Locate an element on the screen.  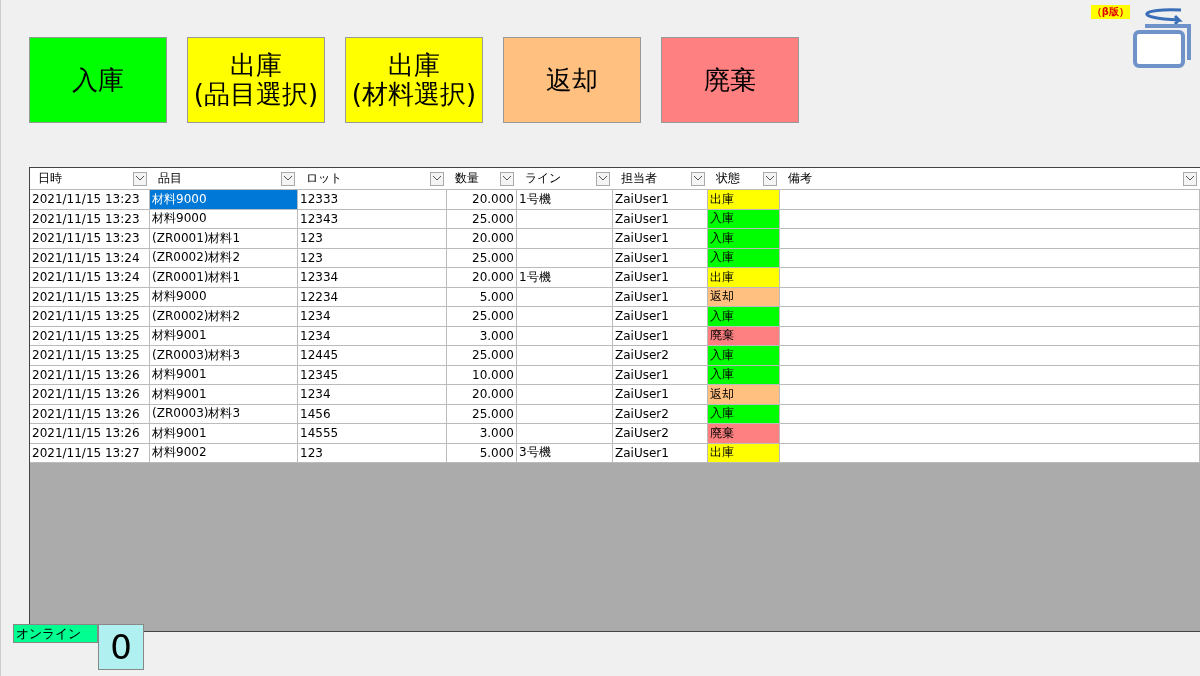
table-cell: 2021/11/15 13:27 is located at coordinates (90, 453).